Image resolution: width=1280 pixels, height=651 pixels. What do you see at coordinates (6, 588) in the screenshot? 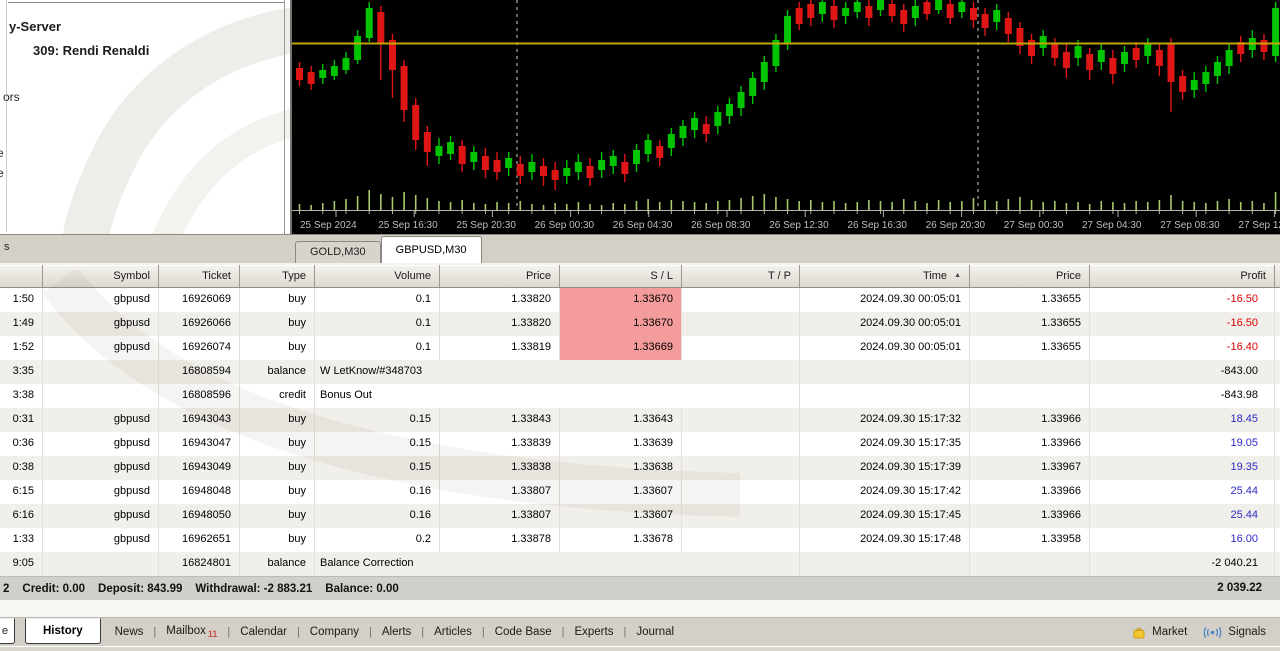
I see `summary-fragment: 2` at bounding box center [6, 588].